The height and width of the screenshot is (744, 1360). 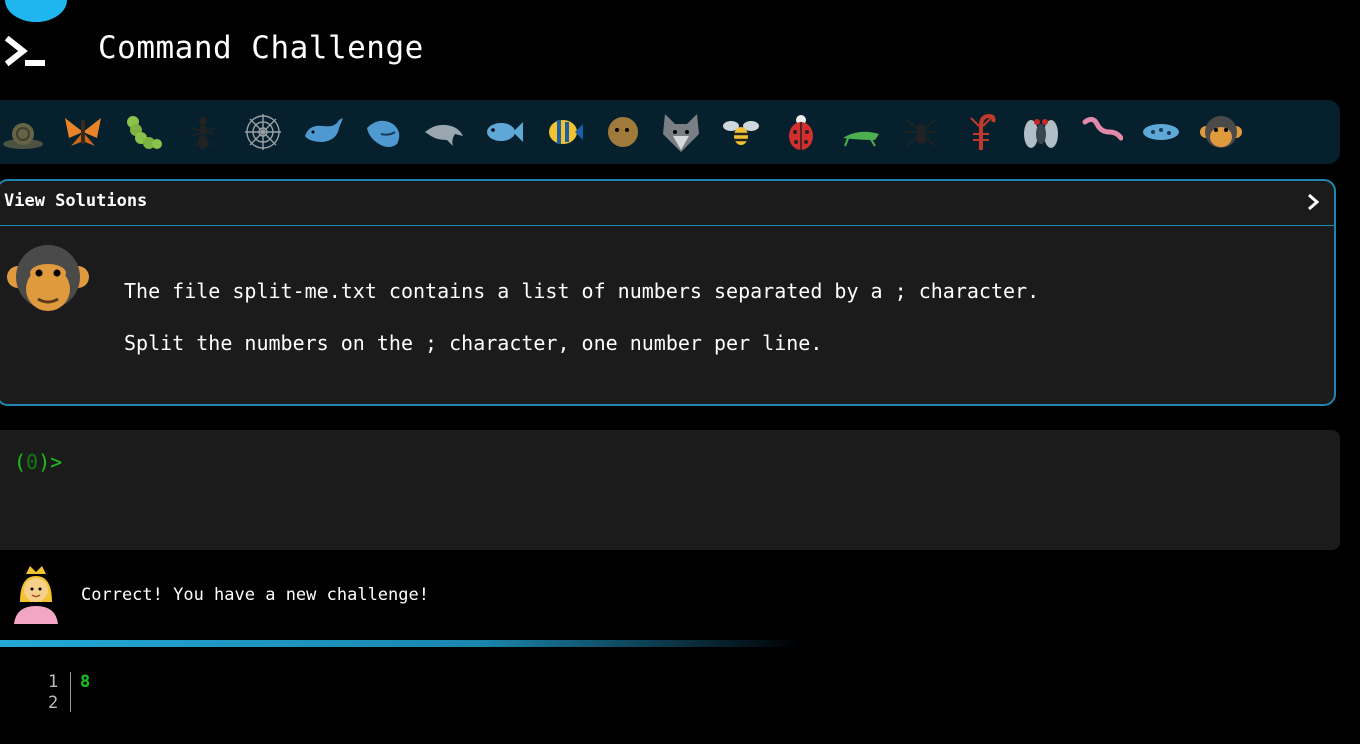 What do you see at coordinates (53, 703) in the screenshot?
I see `line-number: 2` at bounding box center [53, 703].